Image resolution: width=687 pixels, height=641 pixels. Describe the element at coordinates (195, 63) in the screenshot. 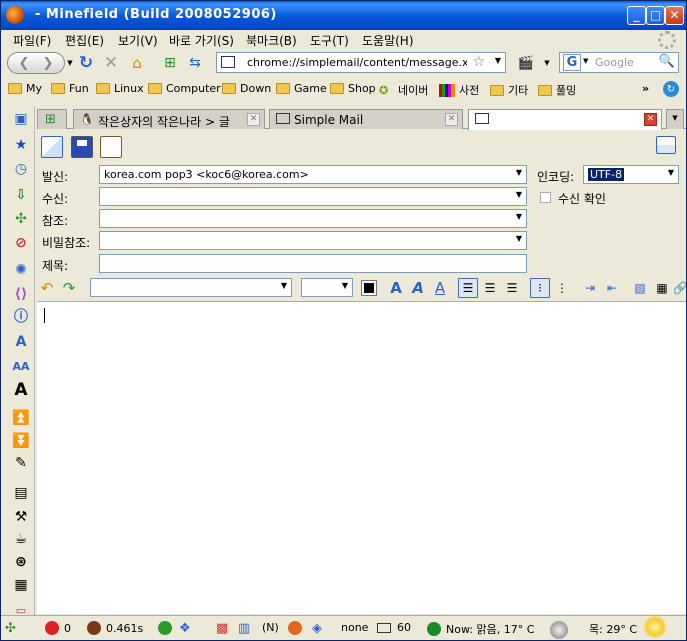

I see `sync-icon: ⇆` at that location.